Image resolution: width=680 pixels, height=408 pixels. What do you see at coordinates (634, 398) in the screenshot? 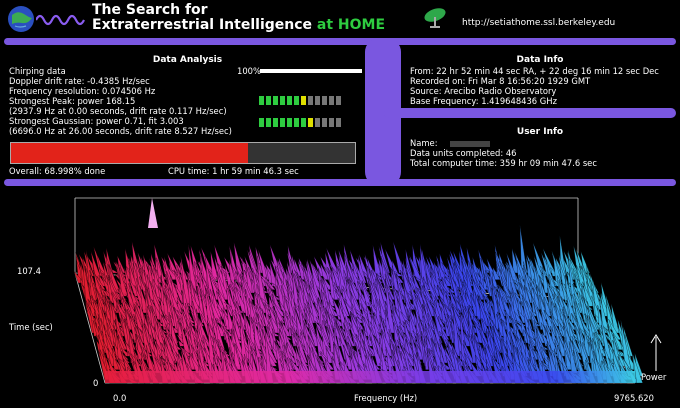
I see `x-axis-right-label: 9765.620` at bounding box center [634, 398].